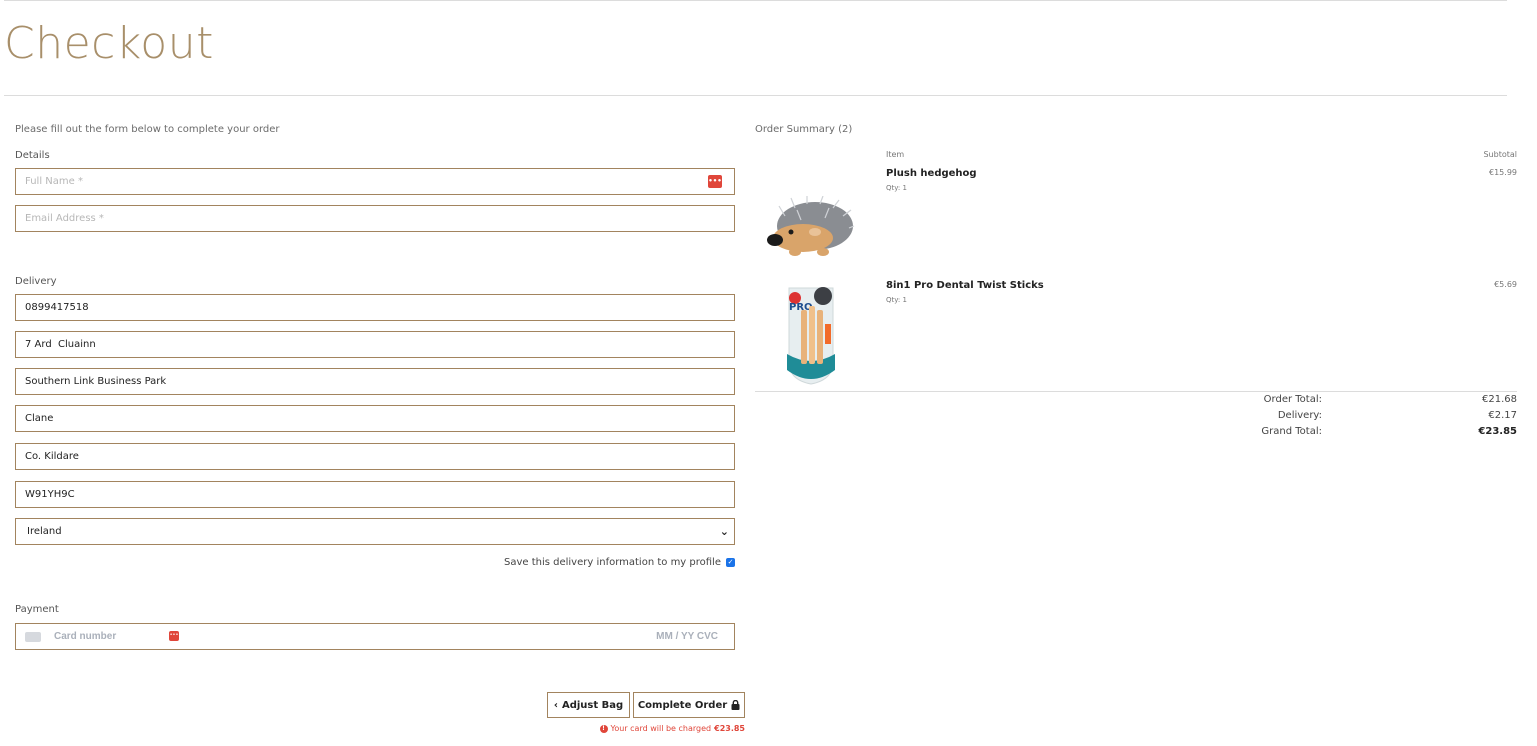  Describe the element at coordinates (730, 562) in the screenshot. I see `save-info-checkbox: ✓` at that location.